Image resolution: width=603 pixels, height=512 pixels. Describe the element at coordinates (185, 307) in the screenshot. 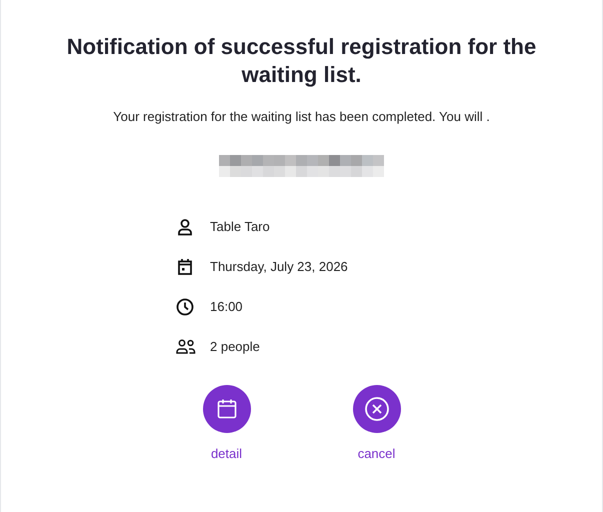

I see `clock-icon` at that location.